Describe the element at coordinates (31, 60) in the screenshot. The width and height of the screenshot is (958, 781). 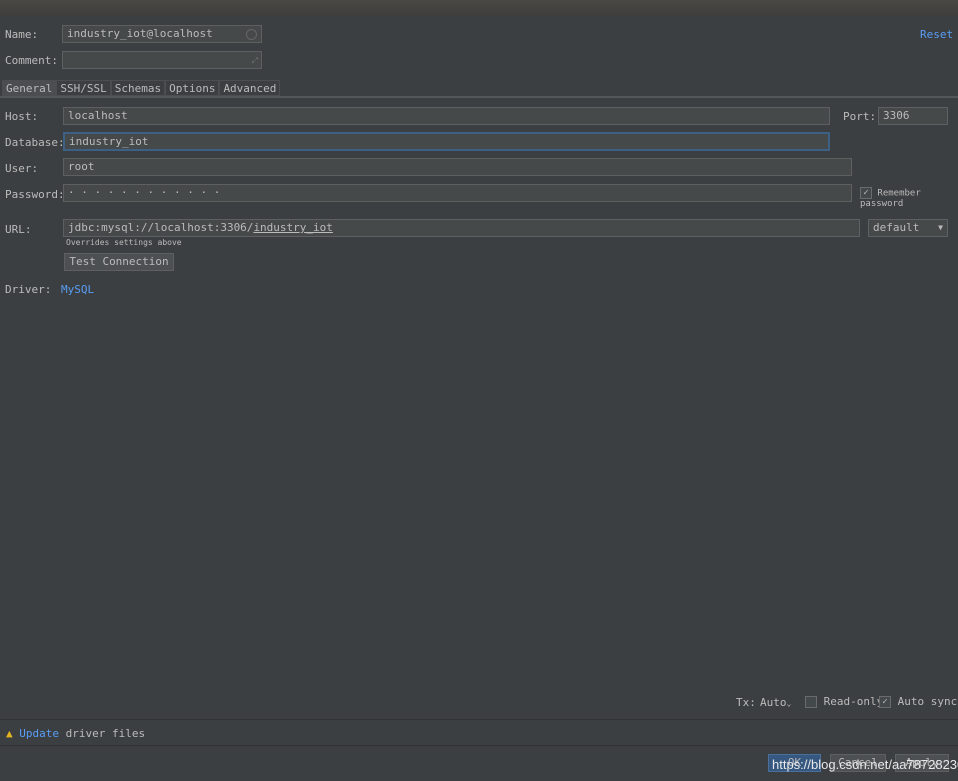
I see `comment-label: Comment:` at that location.